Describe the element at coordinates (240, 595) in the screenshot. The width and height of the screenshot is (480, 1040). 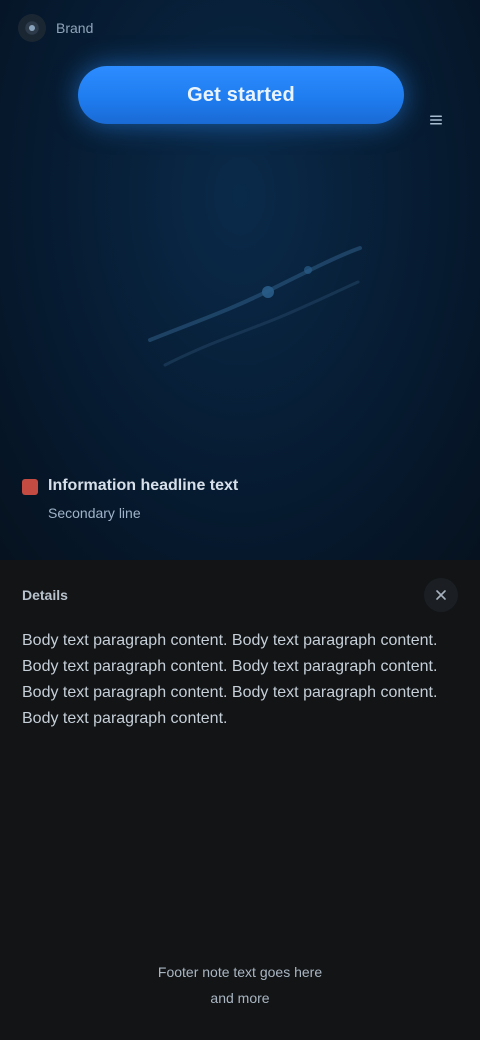
I see `panel-header: Details` at that location.